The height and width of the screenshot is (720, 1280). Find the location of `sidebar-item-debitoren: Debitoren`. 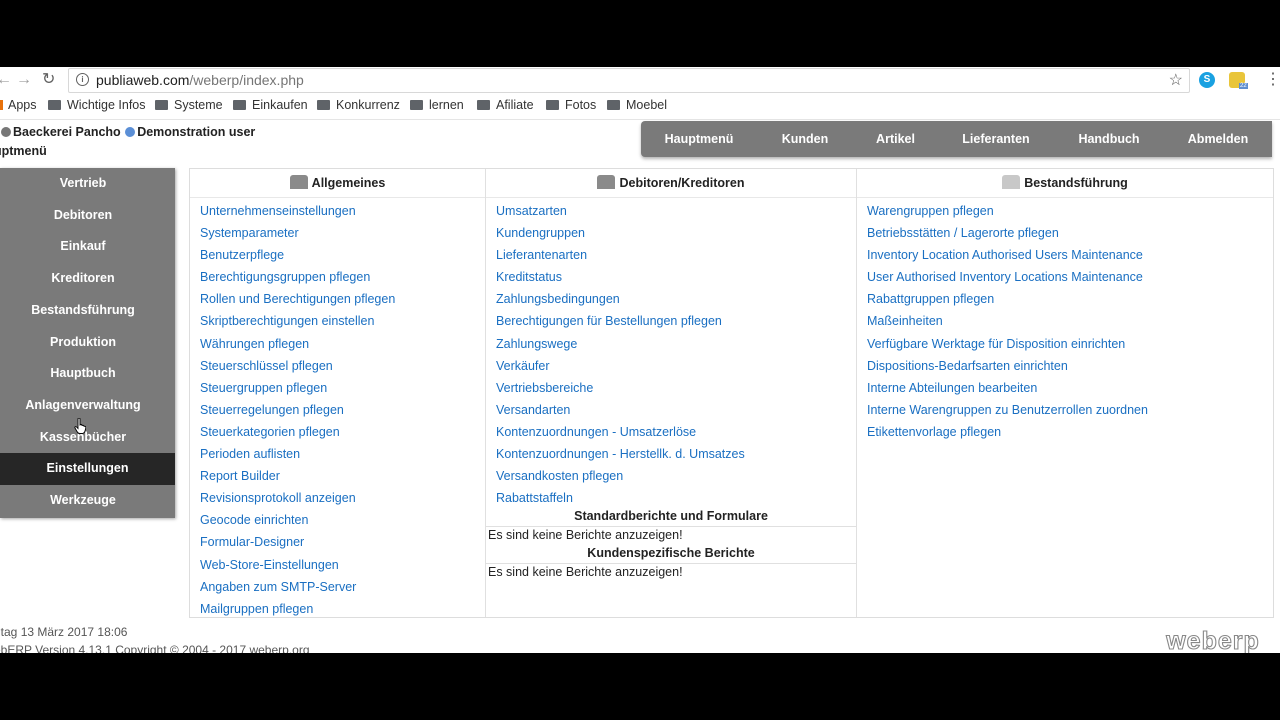

sidebar-item-debitoren: Debitoren is located at coordinates (83, 216).